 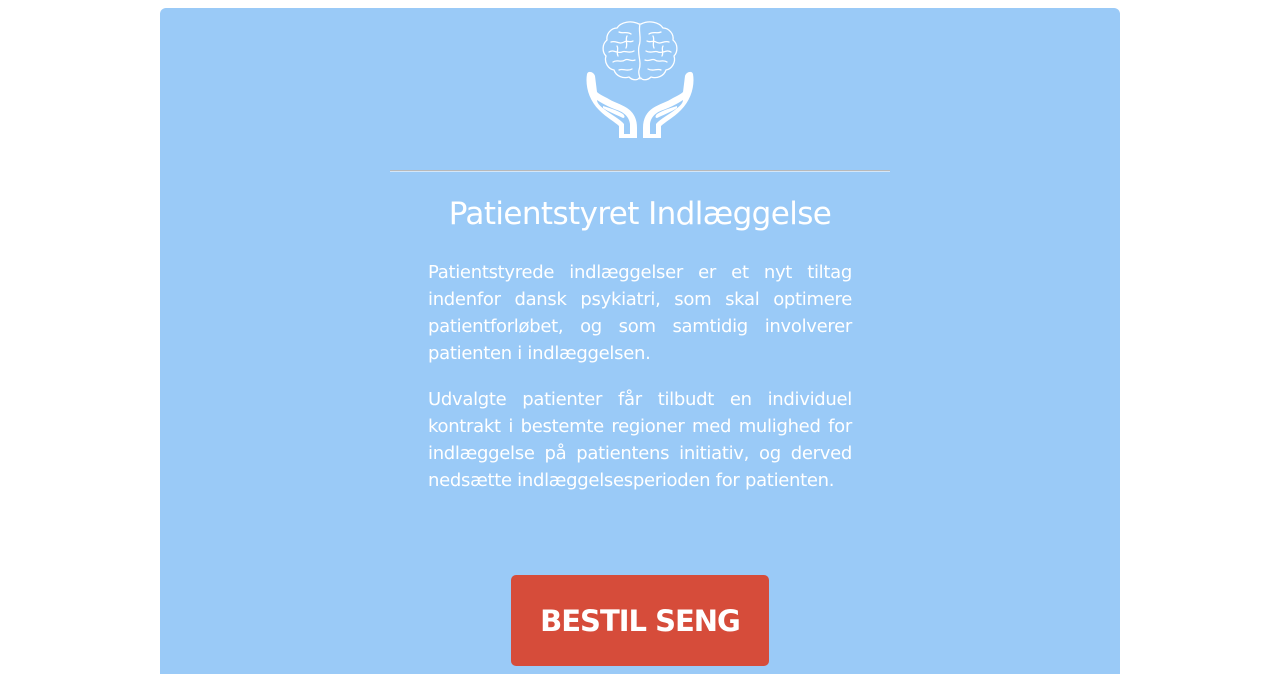 What do you see at coordinates (640, 171) in the screenshot?
I see `divider` at bounding box center [640, 171].